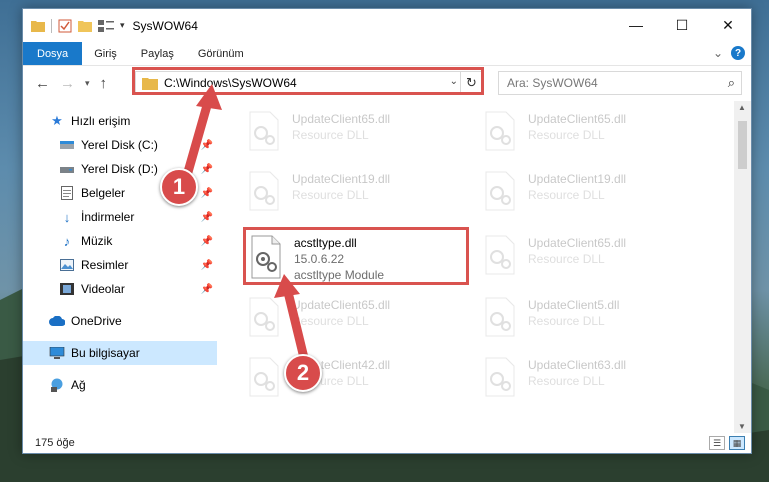 The image size is (769, 482). I want to click on sidebar-item-music: ♪ Müzik 📌, so click(120, 241).